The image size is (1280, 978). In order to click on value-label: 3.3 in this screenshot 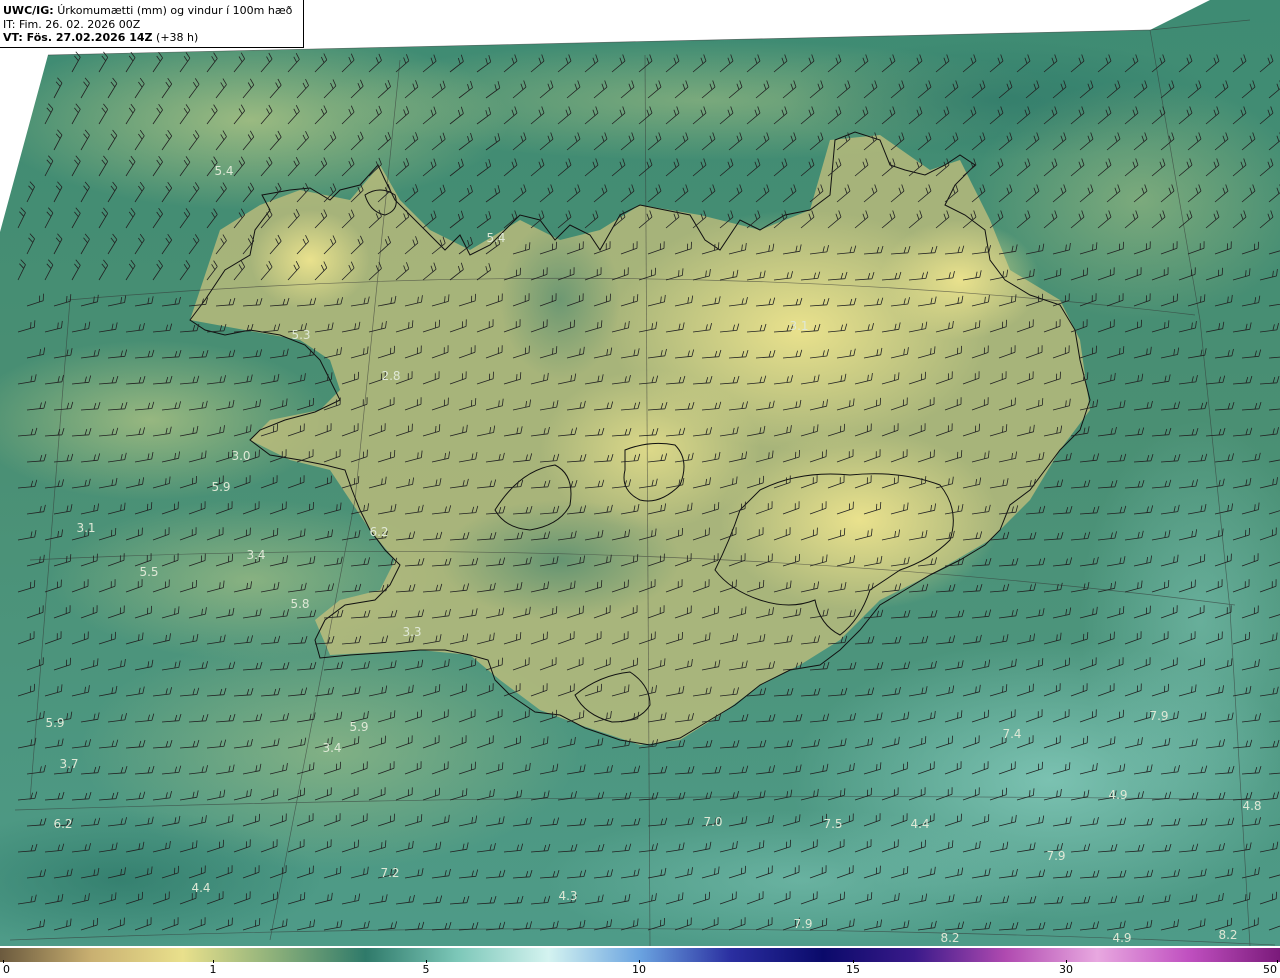, I will do `click(411, 632)`.